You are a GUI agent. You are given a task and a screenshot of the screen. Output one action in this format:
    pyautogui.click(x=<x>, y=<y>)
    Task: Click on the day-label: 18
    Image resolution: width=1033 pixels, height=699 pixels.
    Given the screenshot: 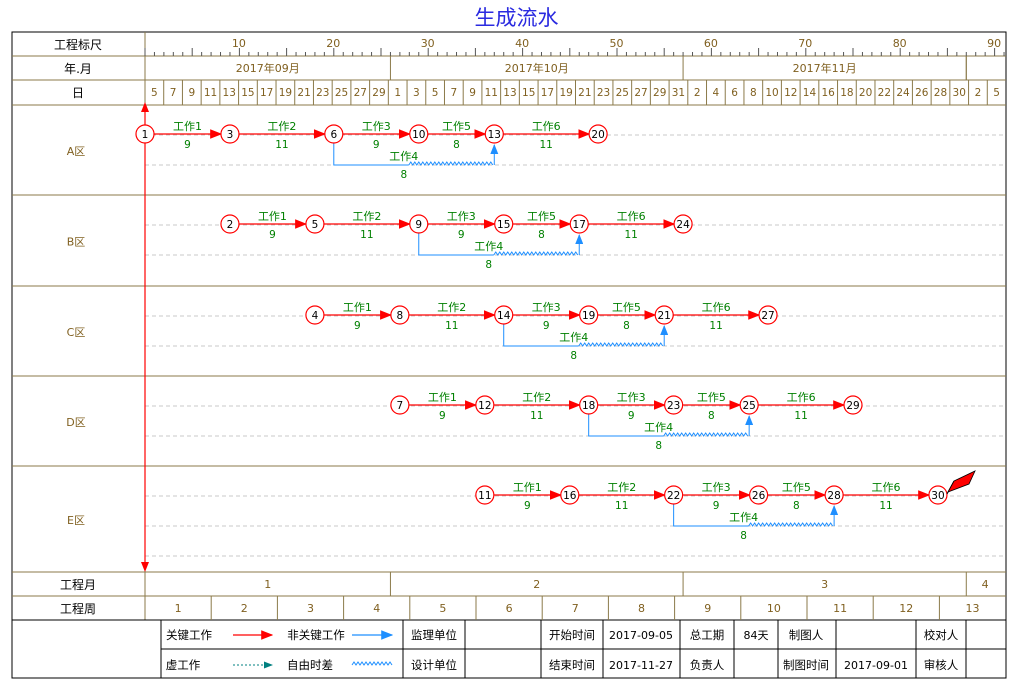 What is the action you would take?
    pyautogui.click(x=846, y=93)
    